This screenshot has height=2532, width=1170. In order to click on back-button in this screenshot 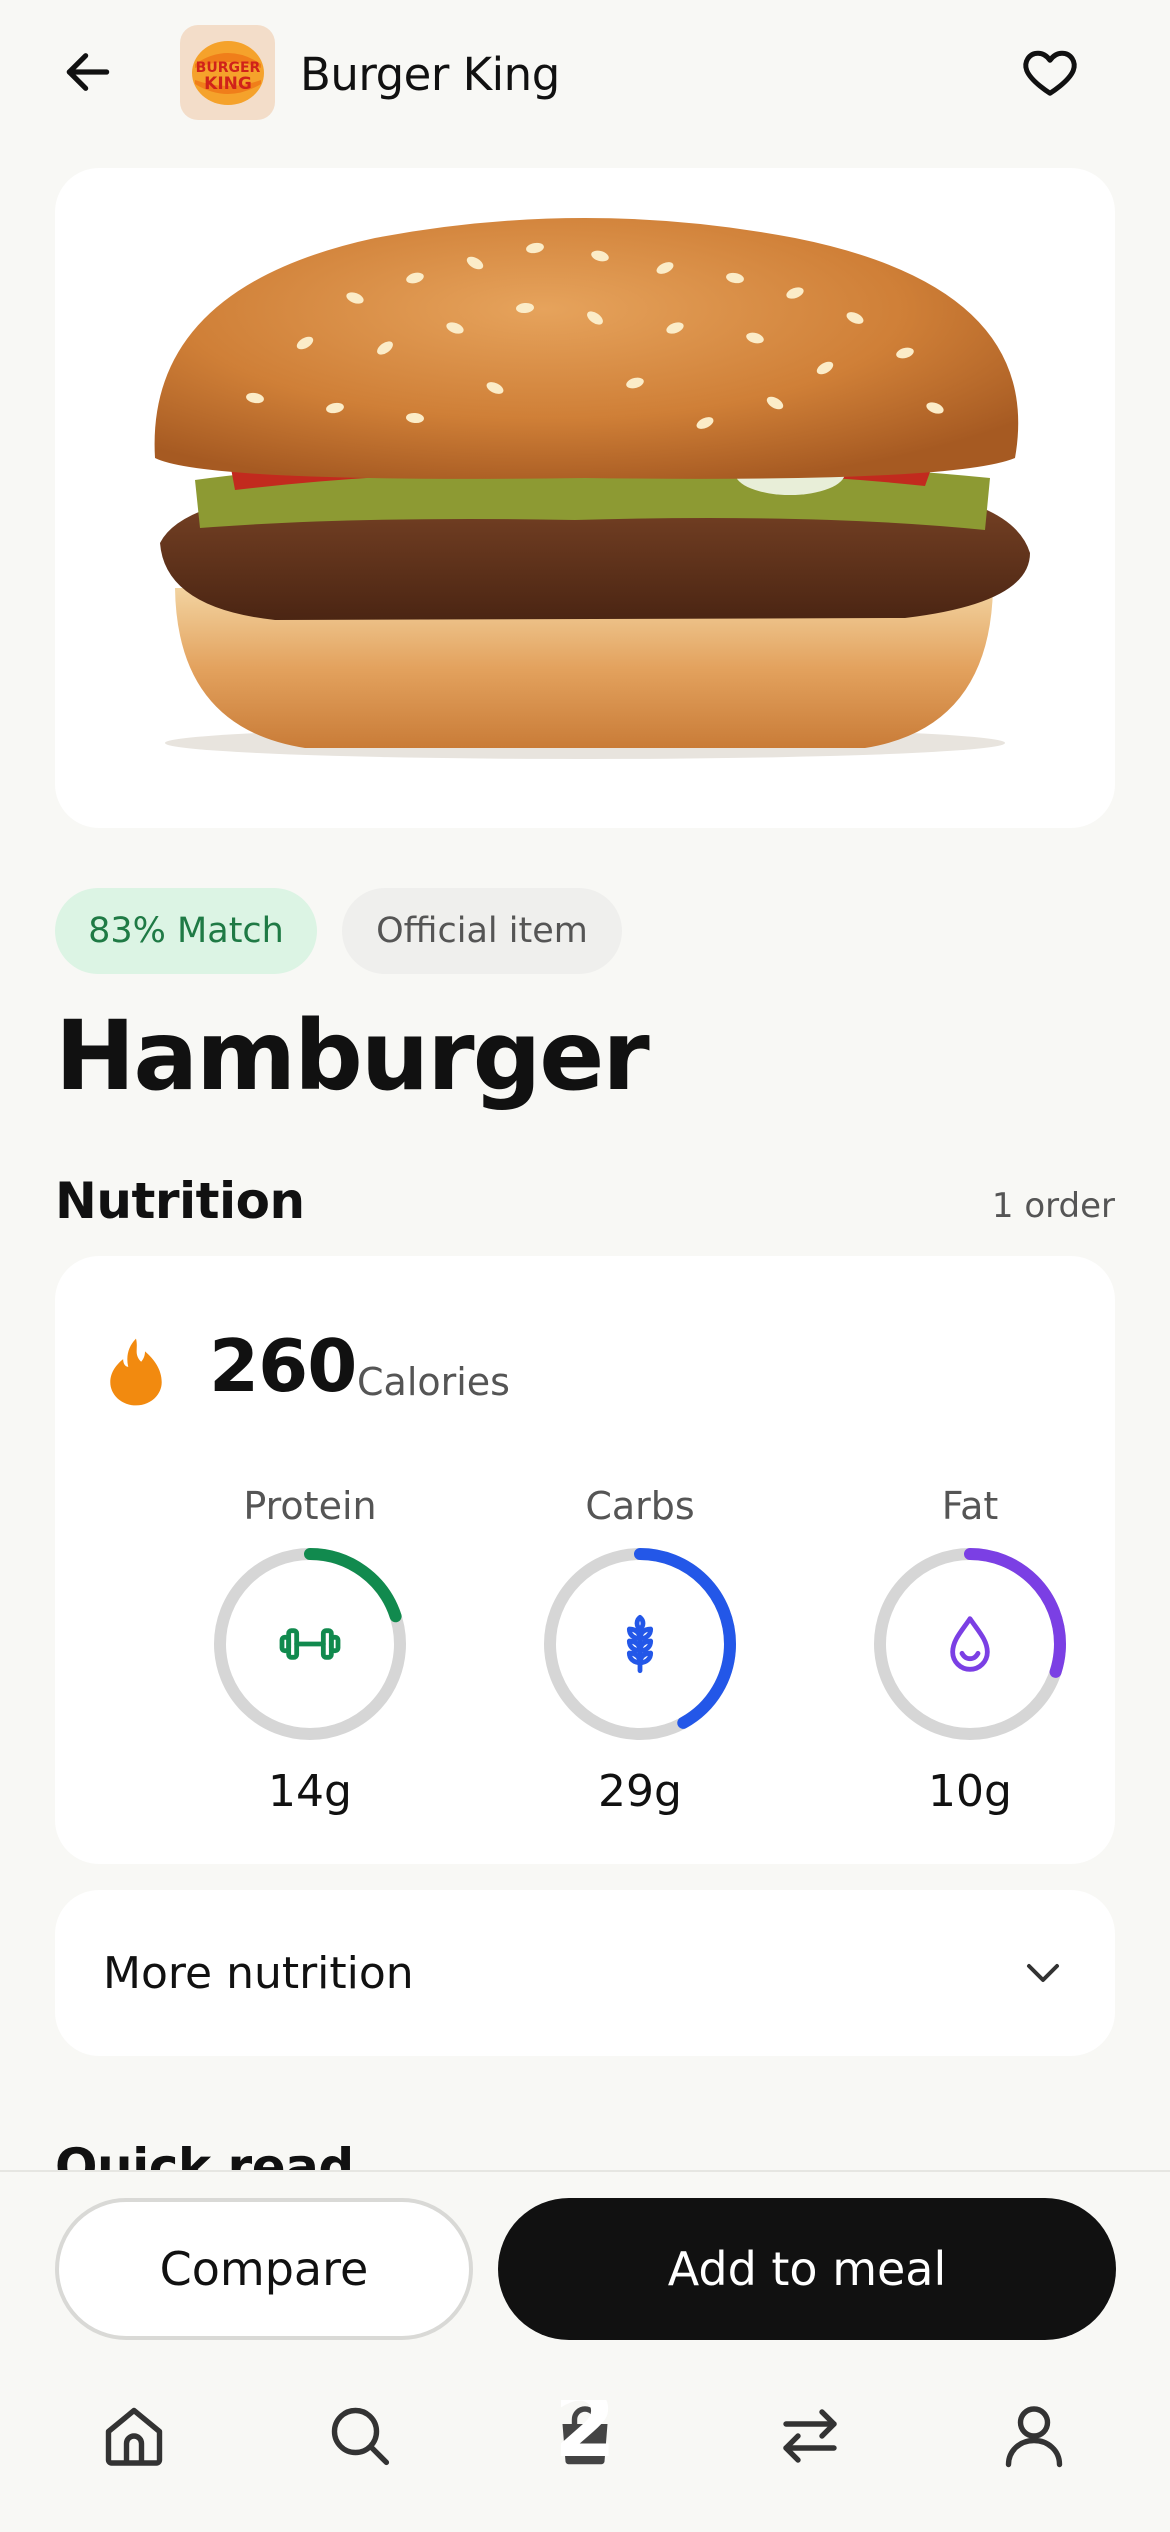, I will do `click(88, 72)`.